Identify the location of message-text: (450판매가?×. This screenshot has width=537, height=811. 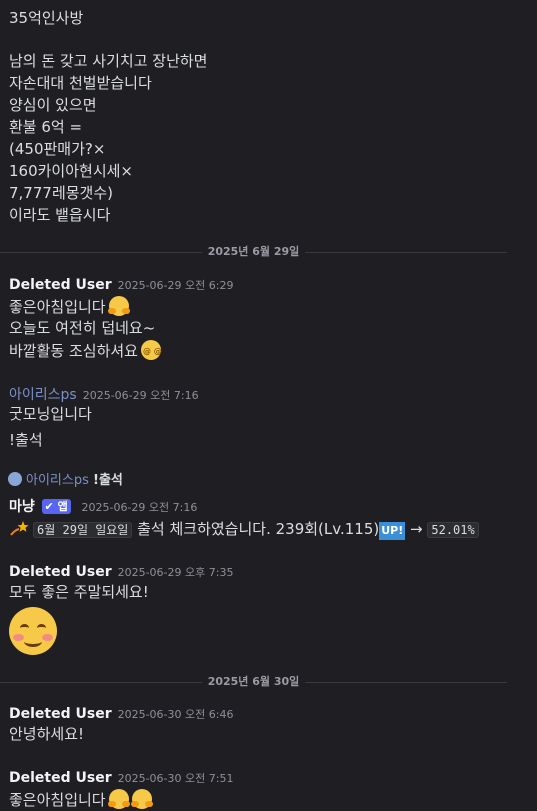
(57, 149).